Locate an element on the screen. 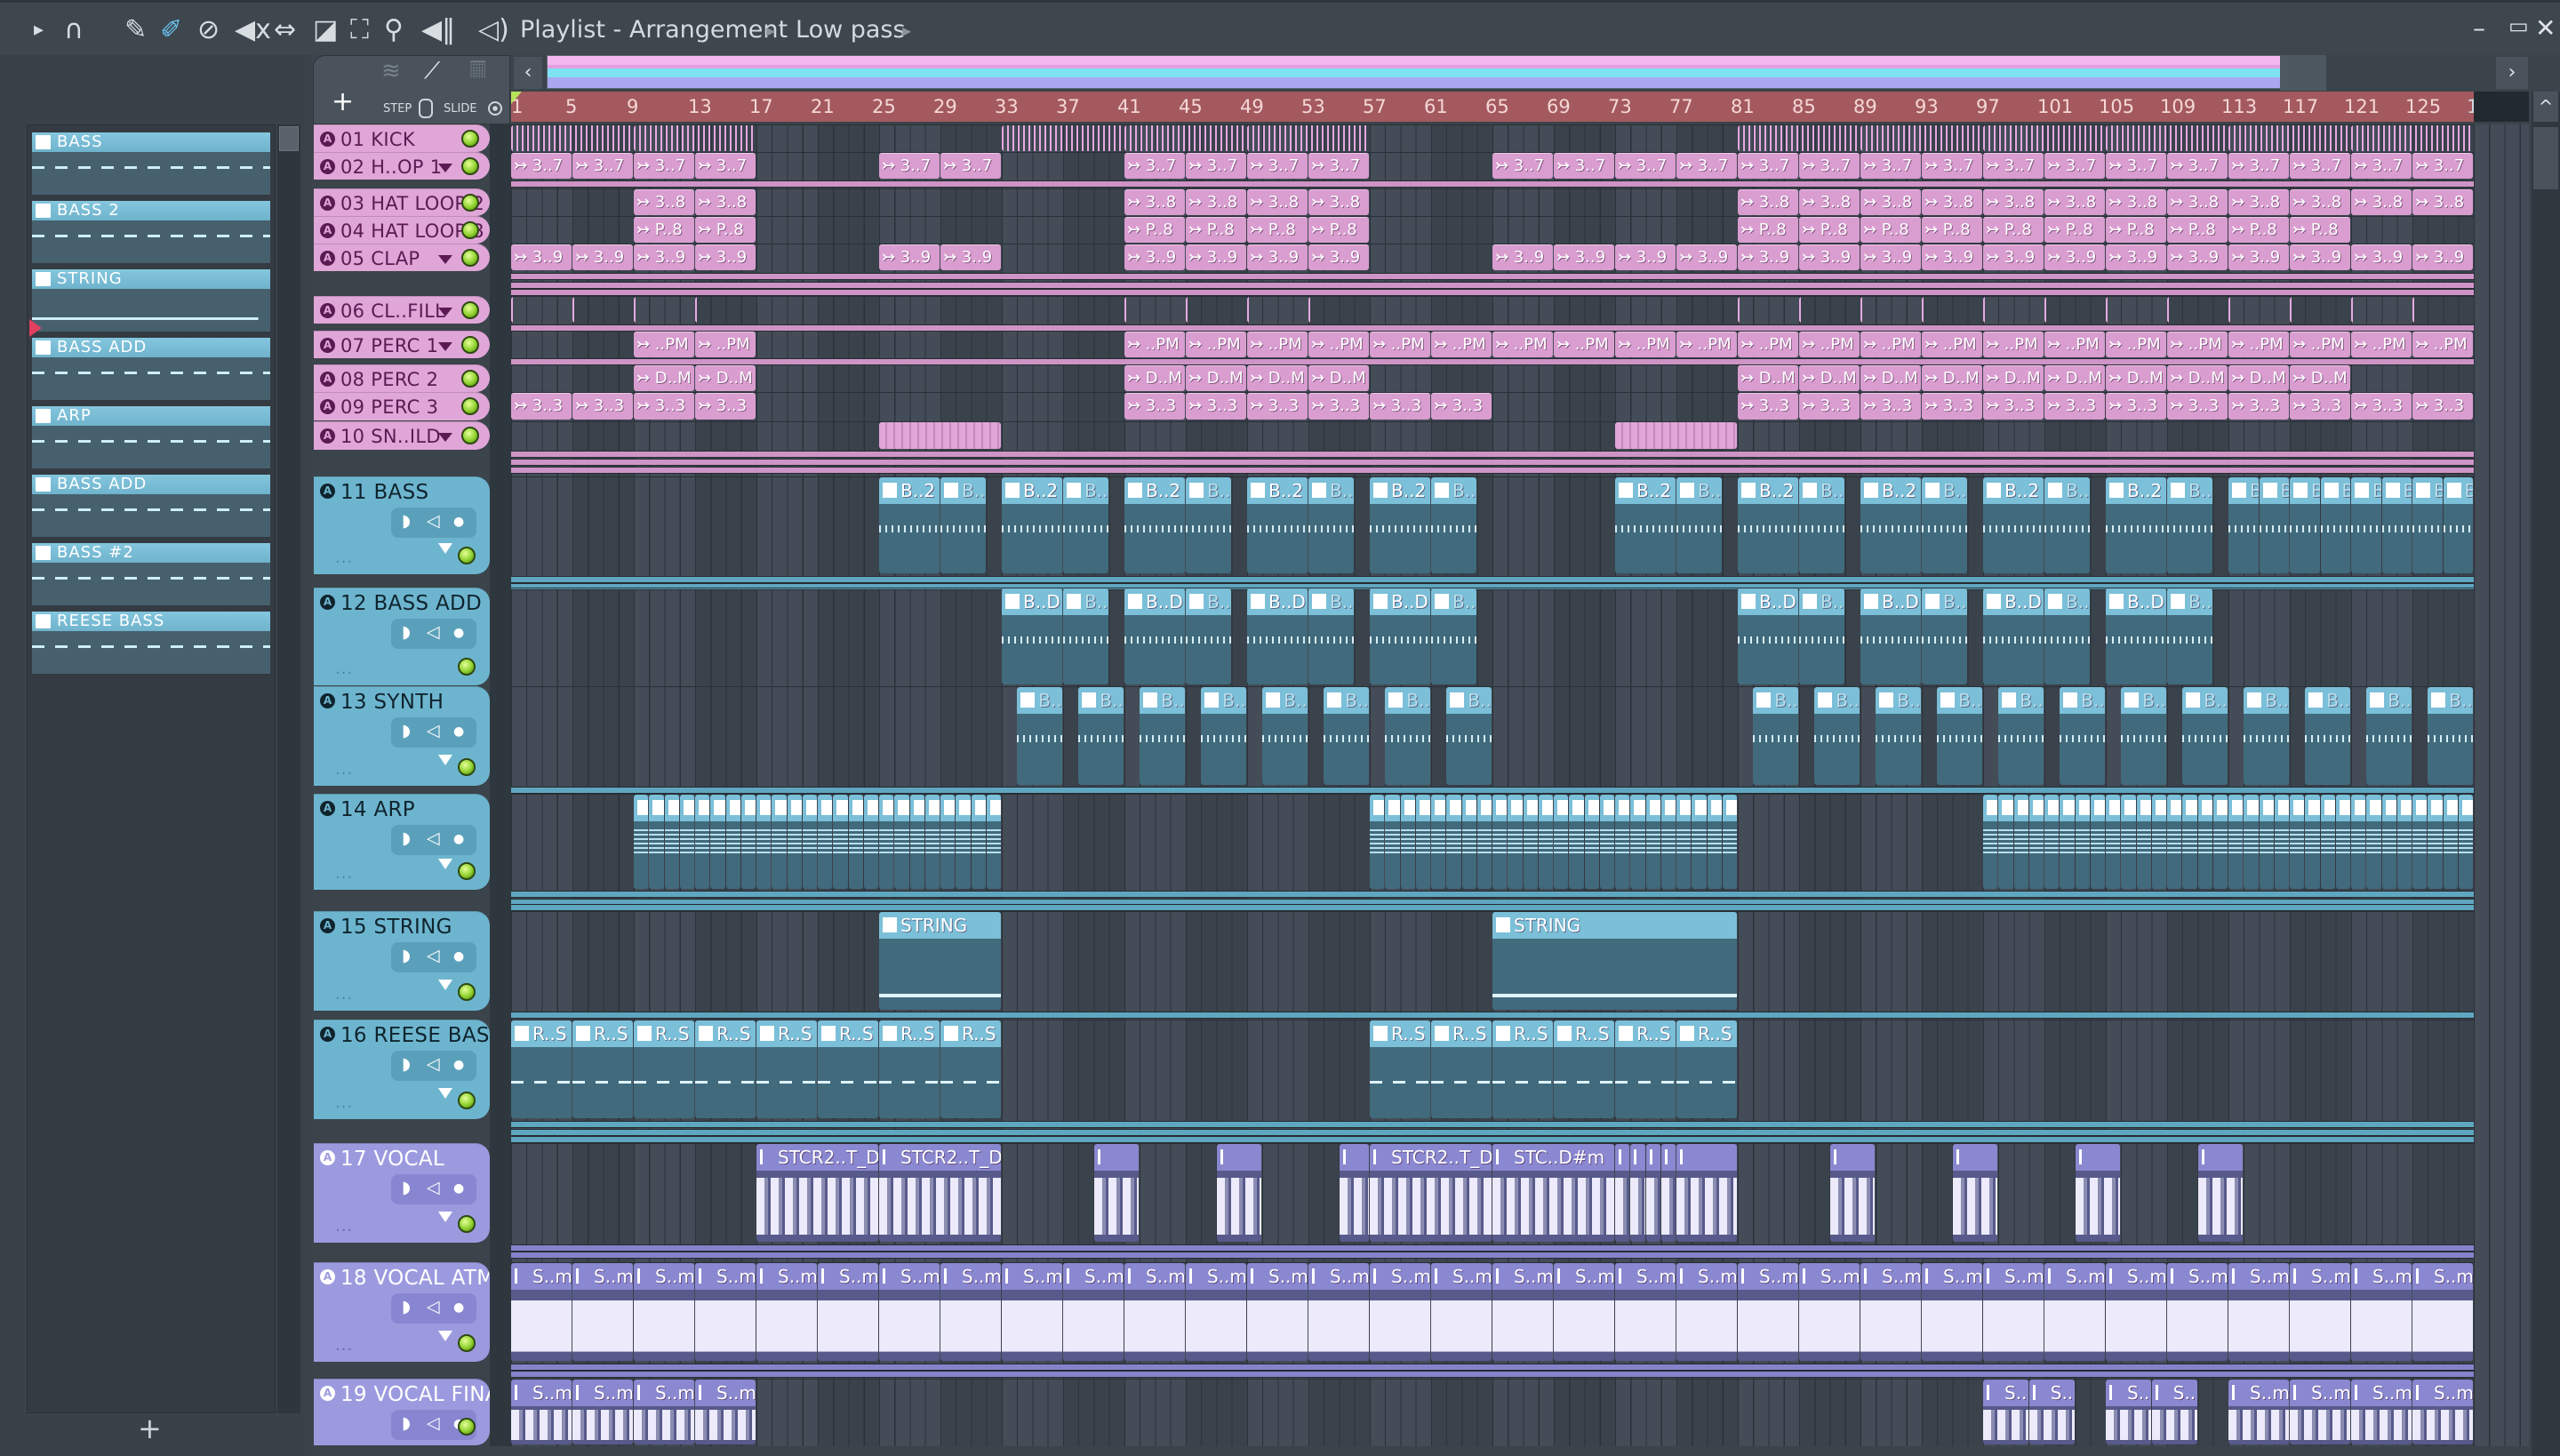 This screenshot has height=1456, width=2560. pattern-list-scrollbar is located at coordinates (288, 768).